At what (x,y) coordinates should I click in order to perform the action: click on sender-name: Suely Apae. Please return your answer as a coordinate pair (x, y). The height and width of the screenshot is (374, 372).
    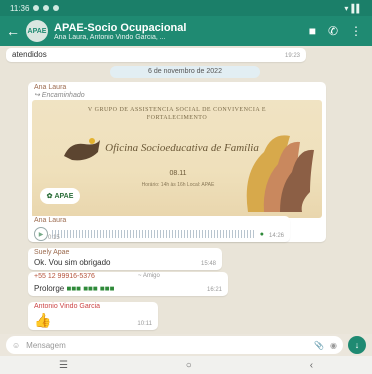
    Looking at the image, I should click on (52, 252).